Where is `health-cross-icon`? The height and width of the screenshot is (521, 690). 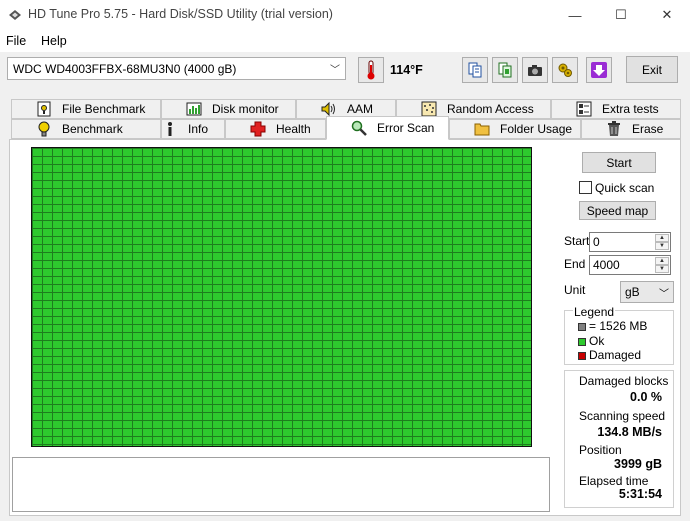
health-cross-icon is located at coordinates (258, 129).